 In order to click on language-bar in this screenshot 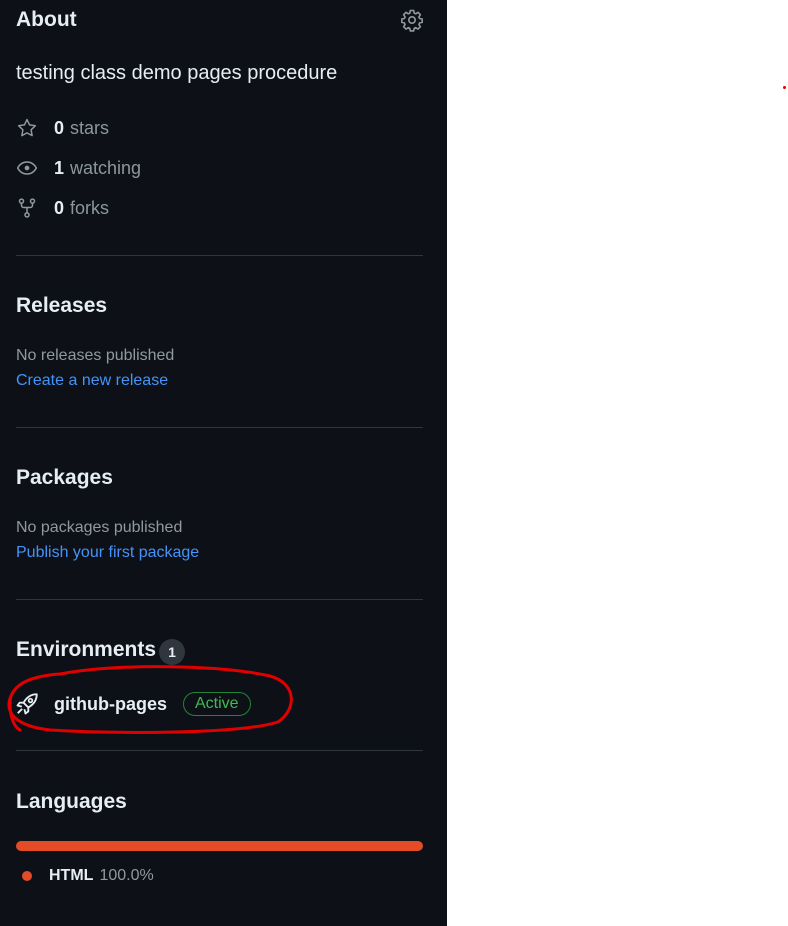, I will do `click(219, 846)`.